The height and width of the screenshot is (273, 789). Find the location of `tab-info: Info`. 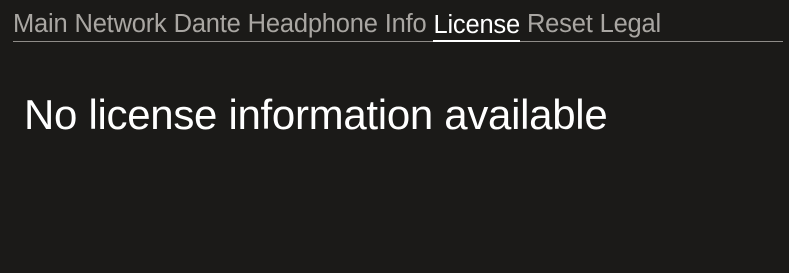

tab-info: Info is located at coordinates (406, 25).